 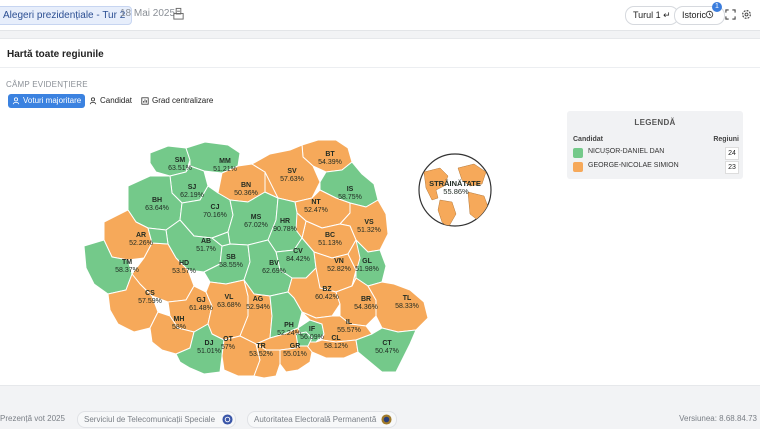 What do you see at coordinates (127, 262) in the screenshot?
I see `county-code-label: TM` at bounding box center [127, 262].